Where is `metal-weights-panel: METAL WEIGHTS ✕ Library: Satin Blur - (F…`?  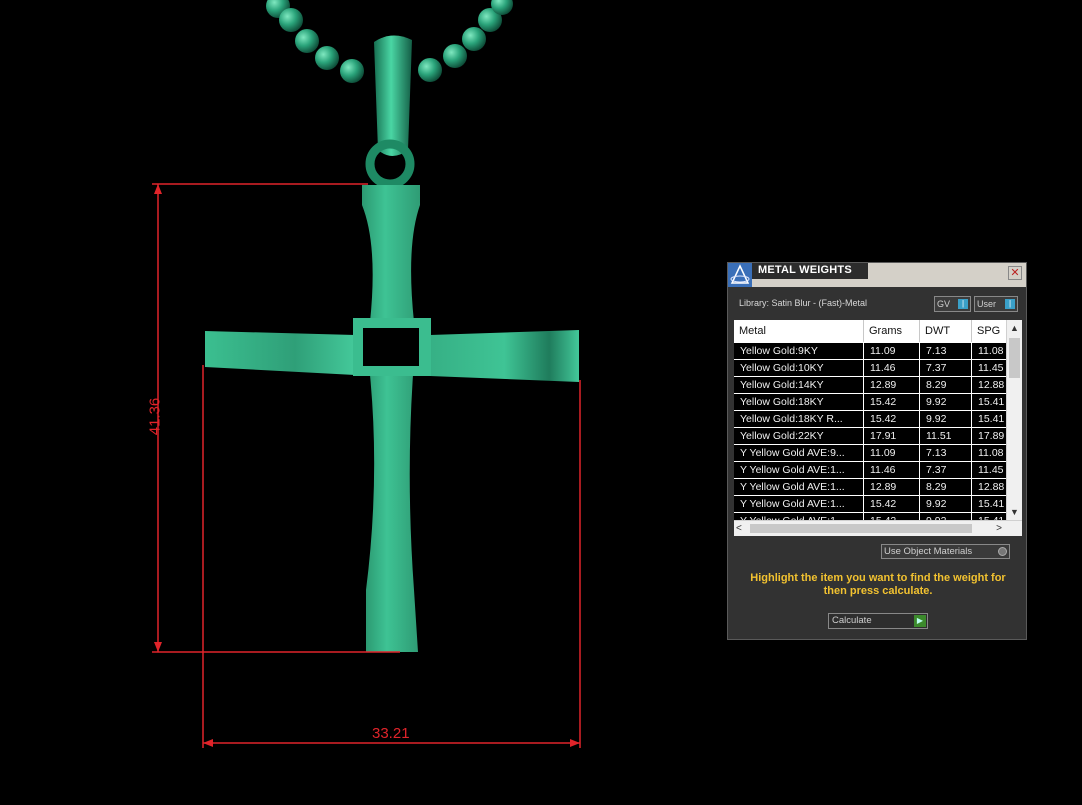
metal-weights-panel: METAL WEIGHTS ✕ Library: Satin Blur - (F… is located at coordinates (877, 451).